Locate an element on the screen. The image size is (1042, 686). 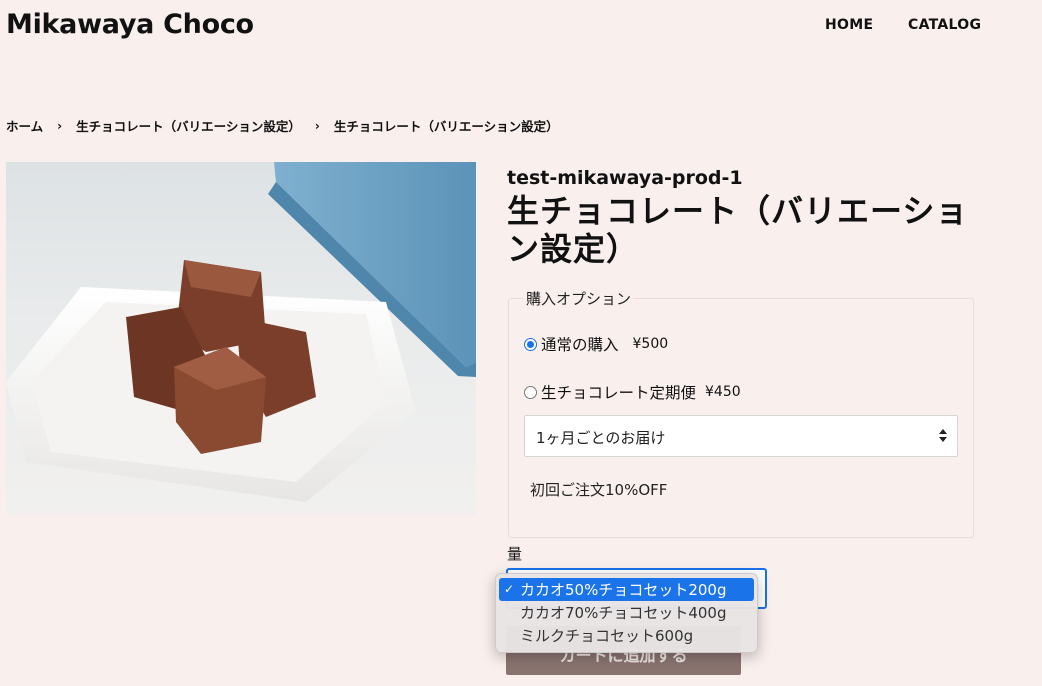
option-label: 生チョコレート定期便 is located at coordinates (619, 393).